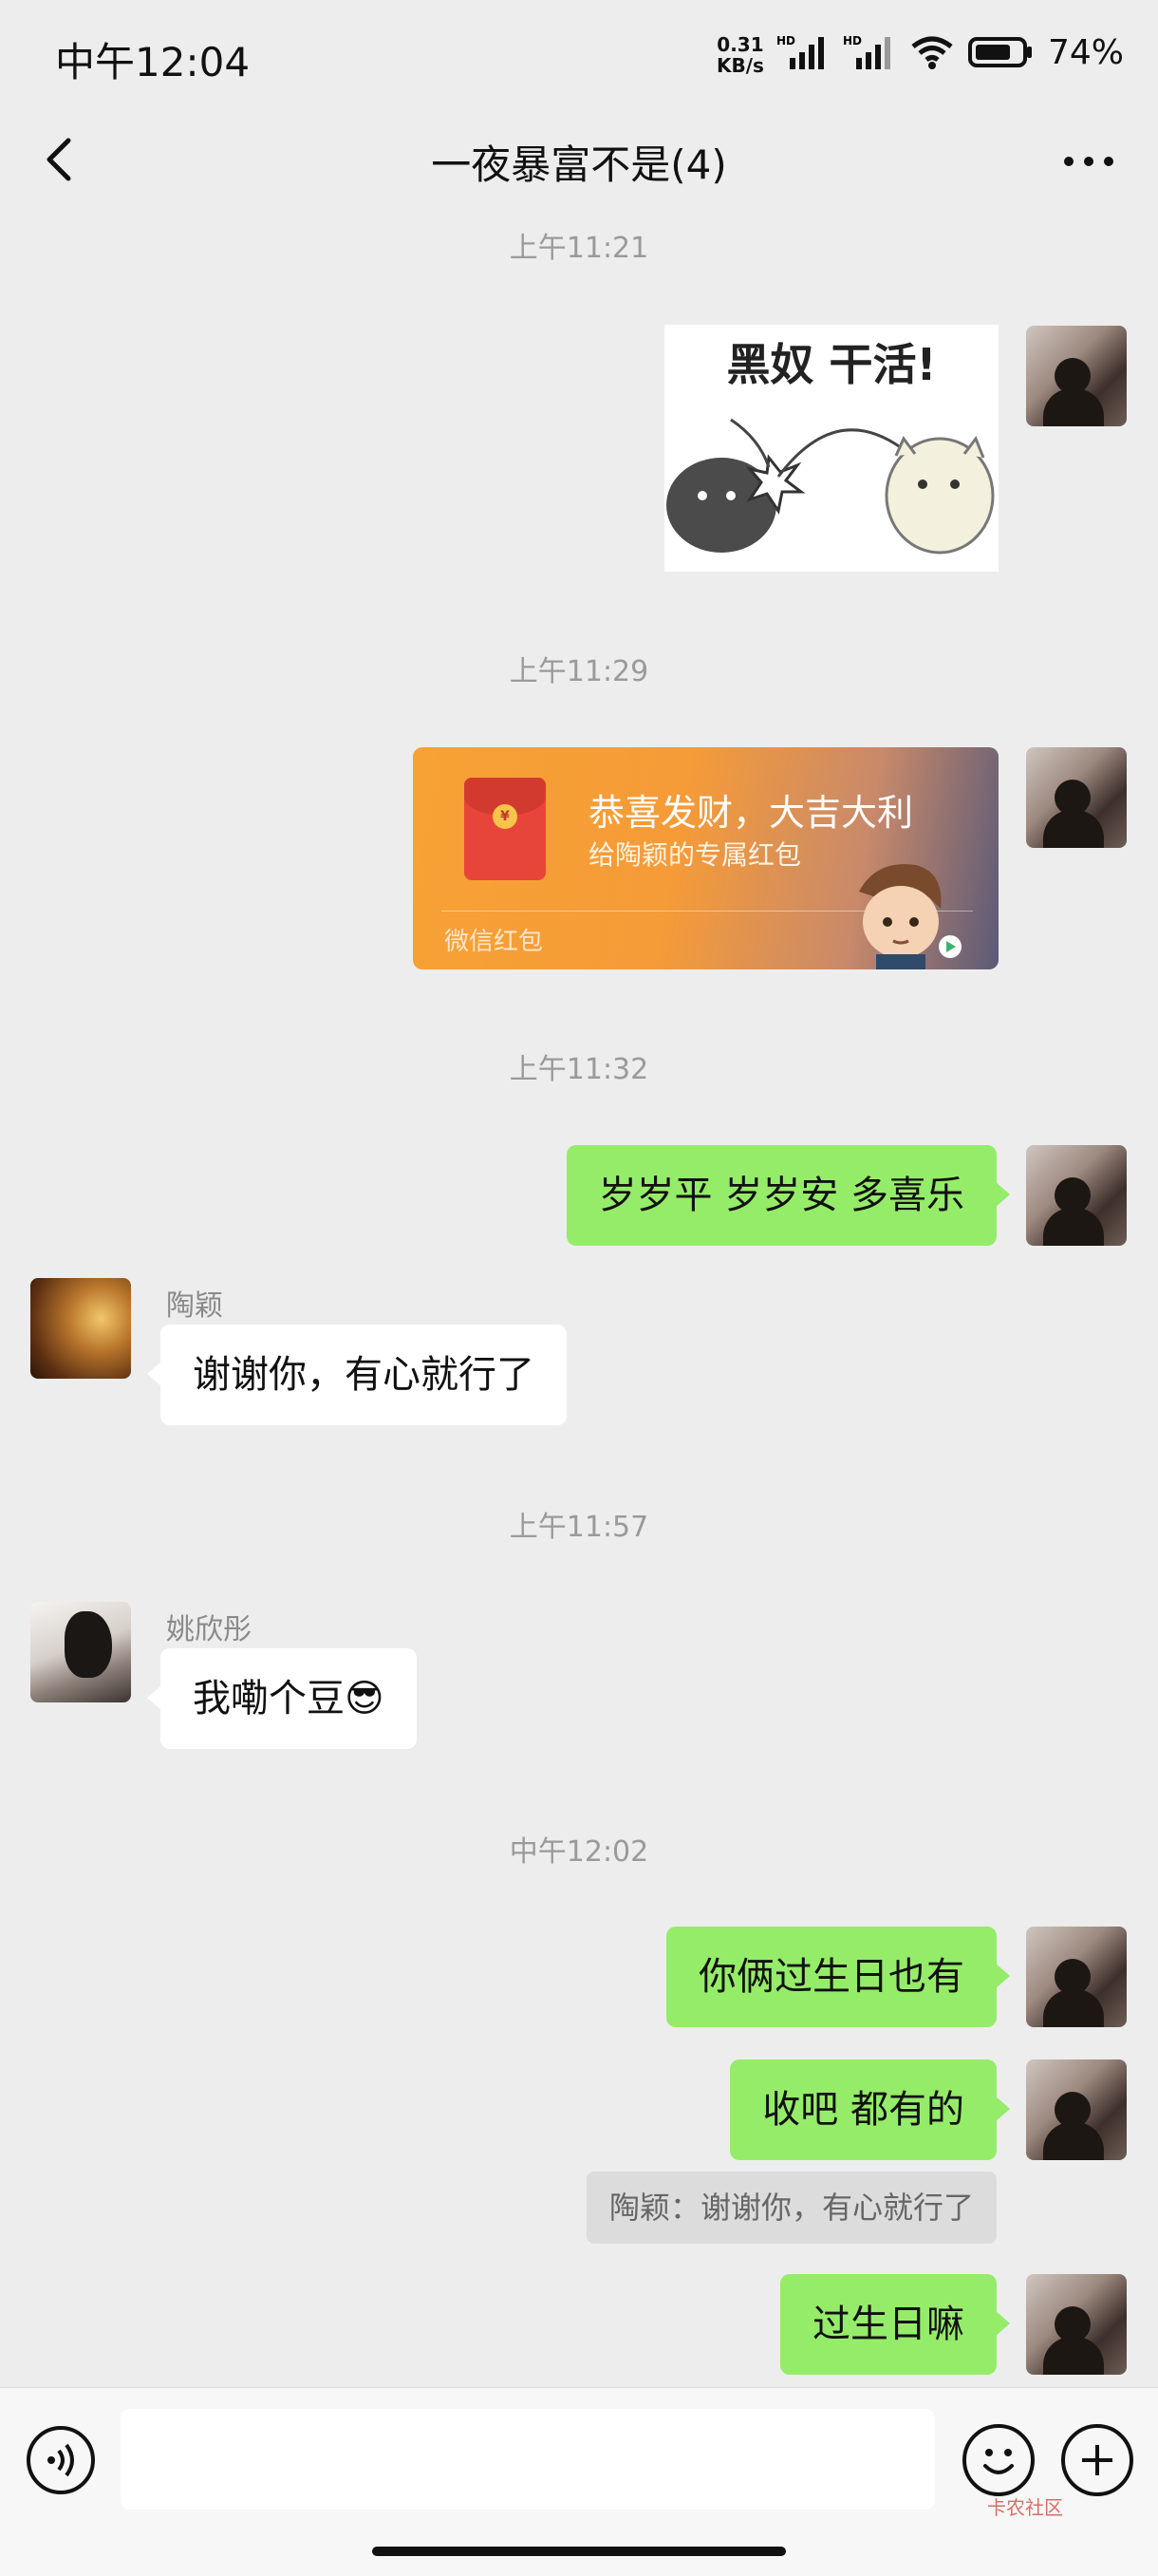 The height and width of the screenshot is (2576, 1158). What do you see at coordinates (579, 2551) in the screenshot?
I see `home-indicator` at bounding box center [579, 2551].